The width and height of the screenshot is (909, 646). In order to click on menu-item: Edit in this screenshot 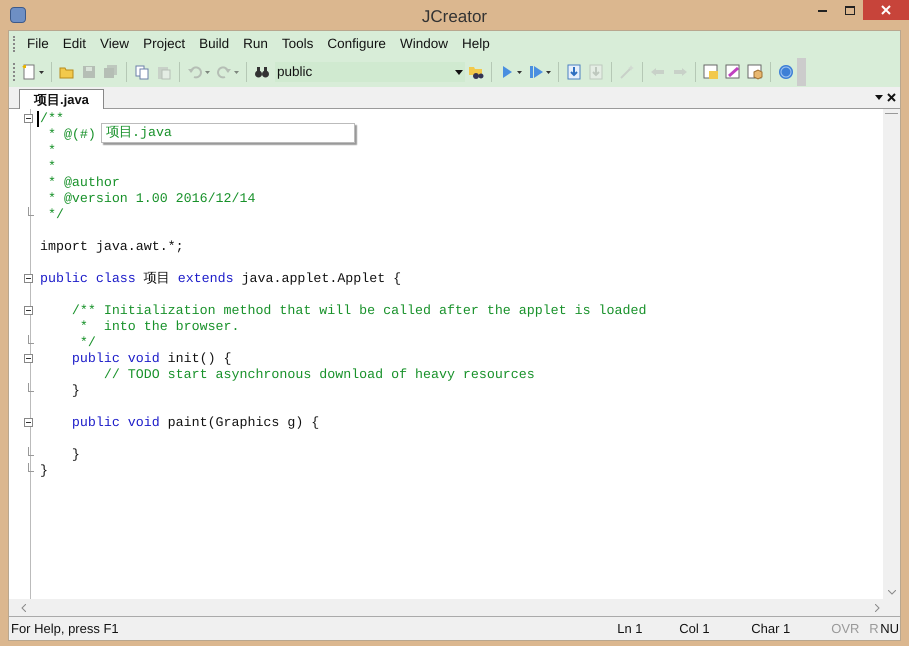, I will do `click(75, 44)`.